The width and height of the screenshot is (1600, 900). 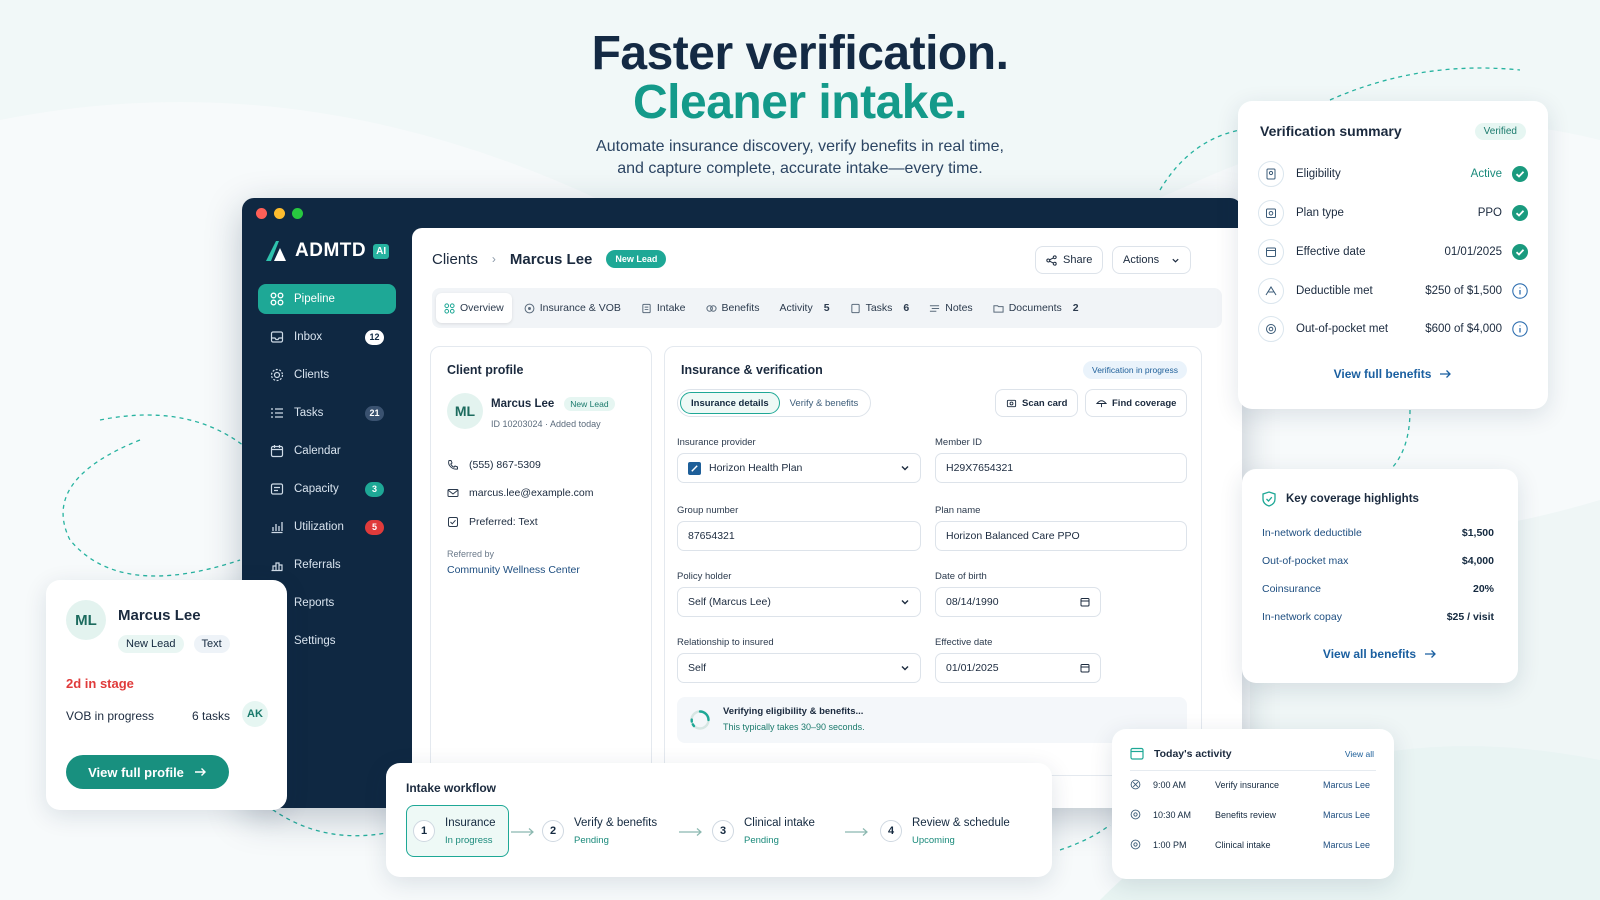 I want to click on activity-row: 9:00 AM Verify insurance Marcus Lee, so click(x=1250, y=784).